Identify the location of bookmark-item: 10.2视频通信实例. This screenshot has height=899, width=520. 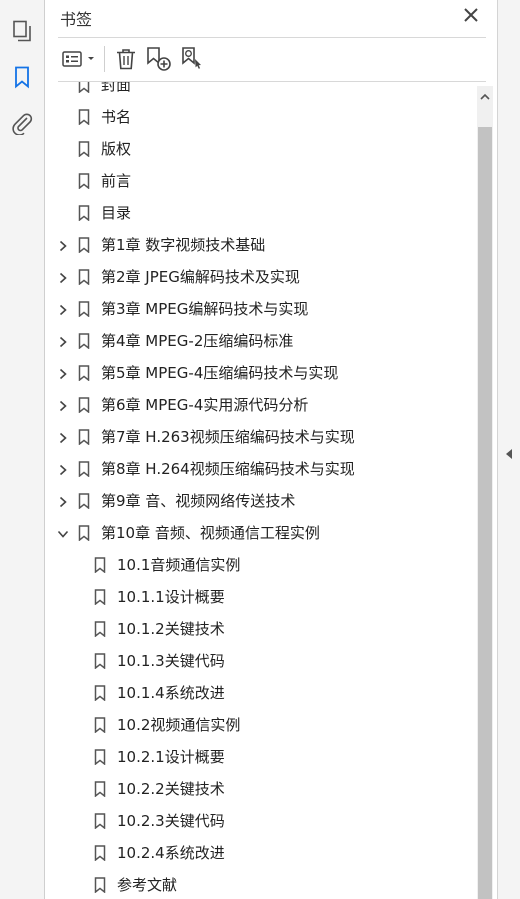
(261, 725).